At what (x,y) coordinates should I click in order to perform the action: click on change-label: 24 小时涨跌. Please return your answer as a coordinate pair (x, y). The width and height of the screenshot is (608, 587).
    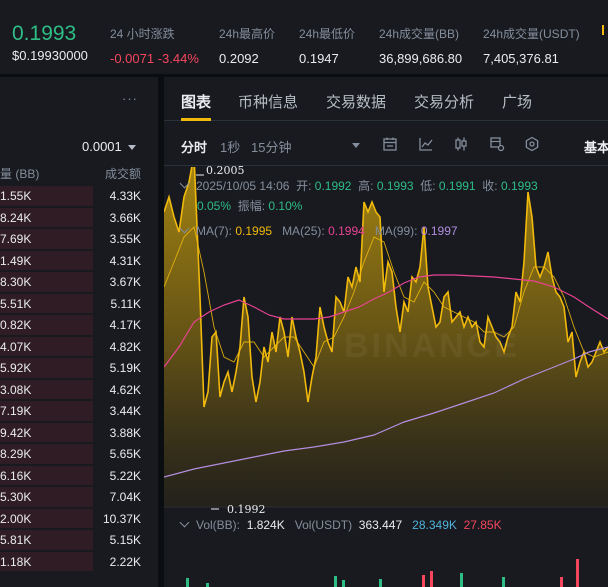
    Looking at the image, I should click on (142, 34).